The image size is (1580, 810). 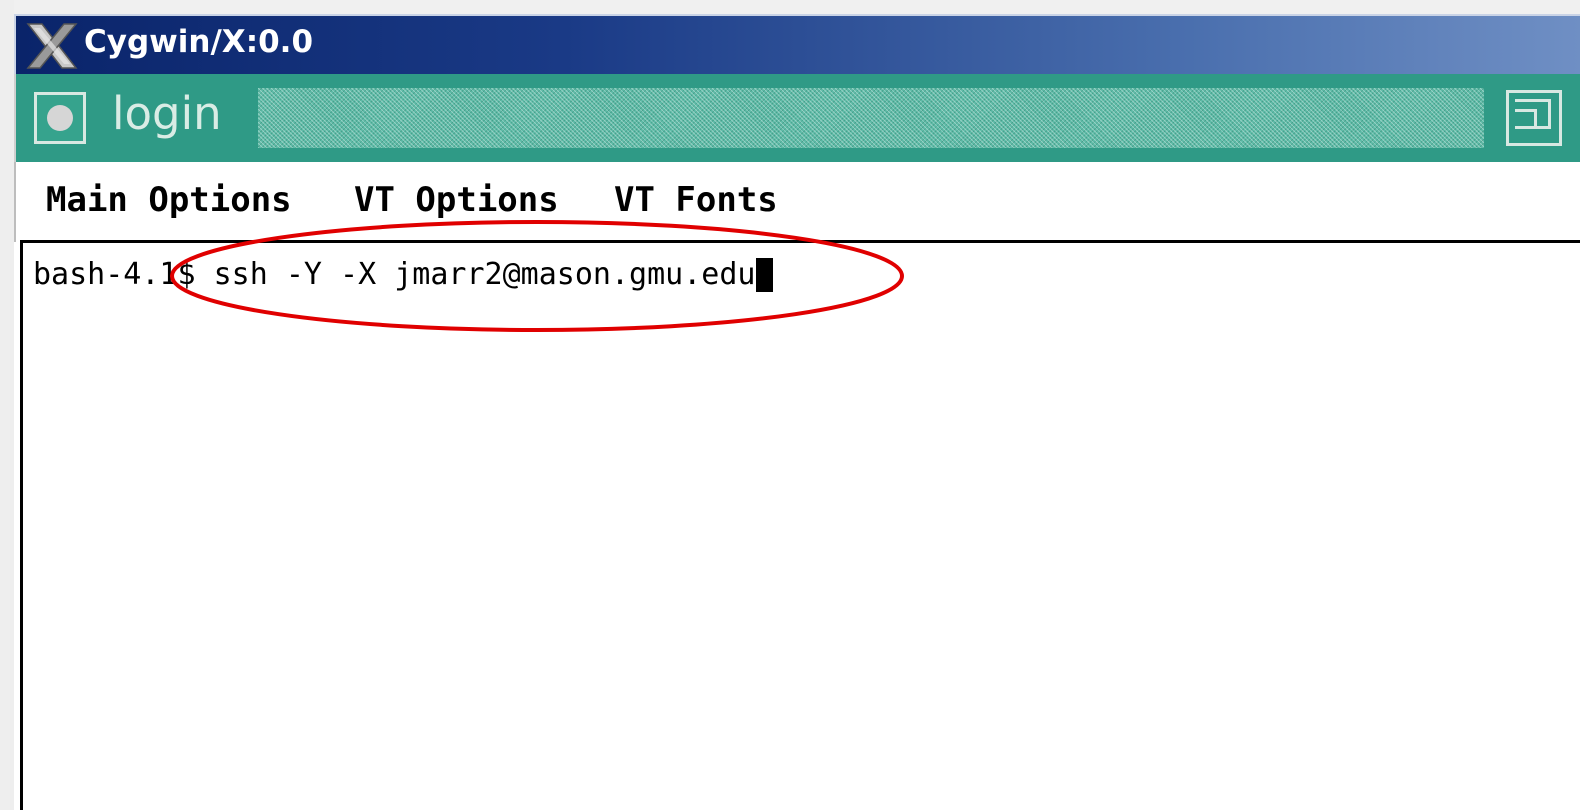 I want to click on window-title: Cygwin/X:0.0, so click(x=199, y=42).